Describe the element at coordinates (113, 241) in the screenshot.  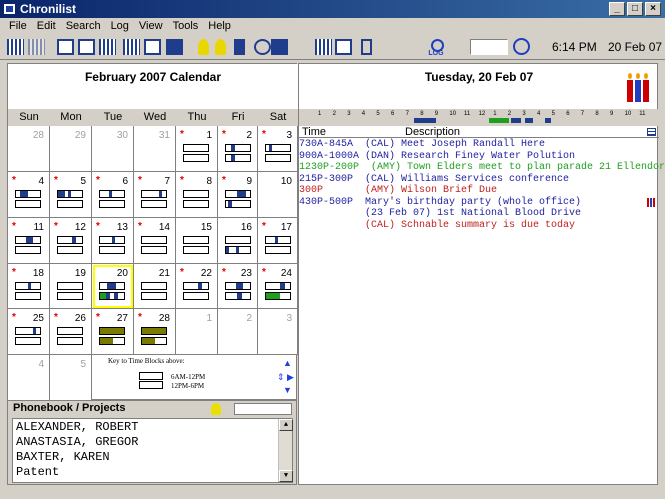
I see `calendar-day-cell: 13 *` at that location.